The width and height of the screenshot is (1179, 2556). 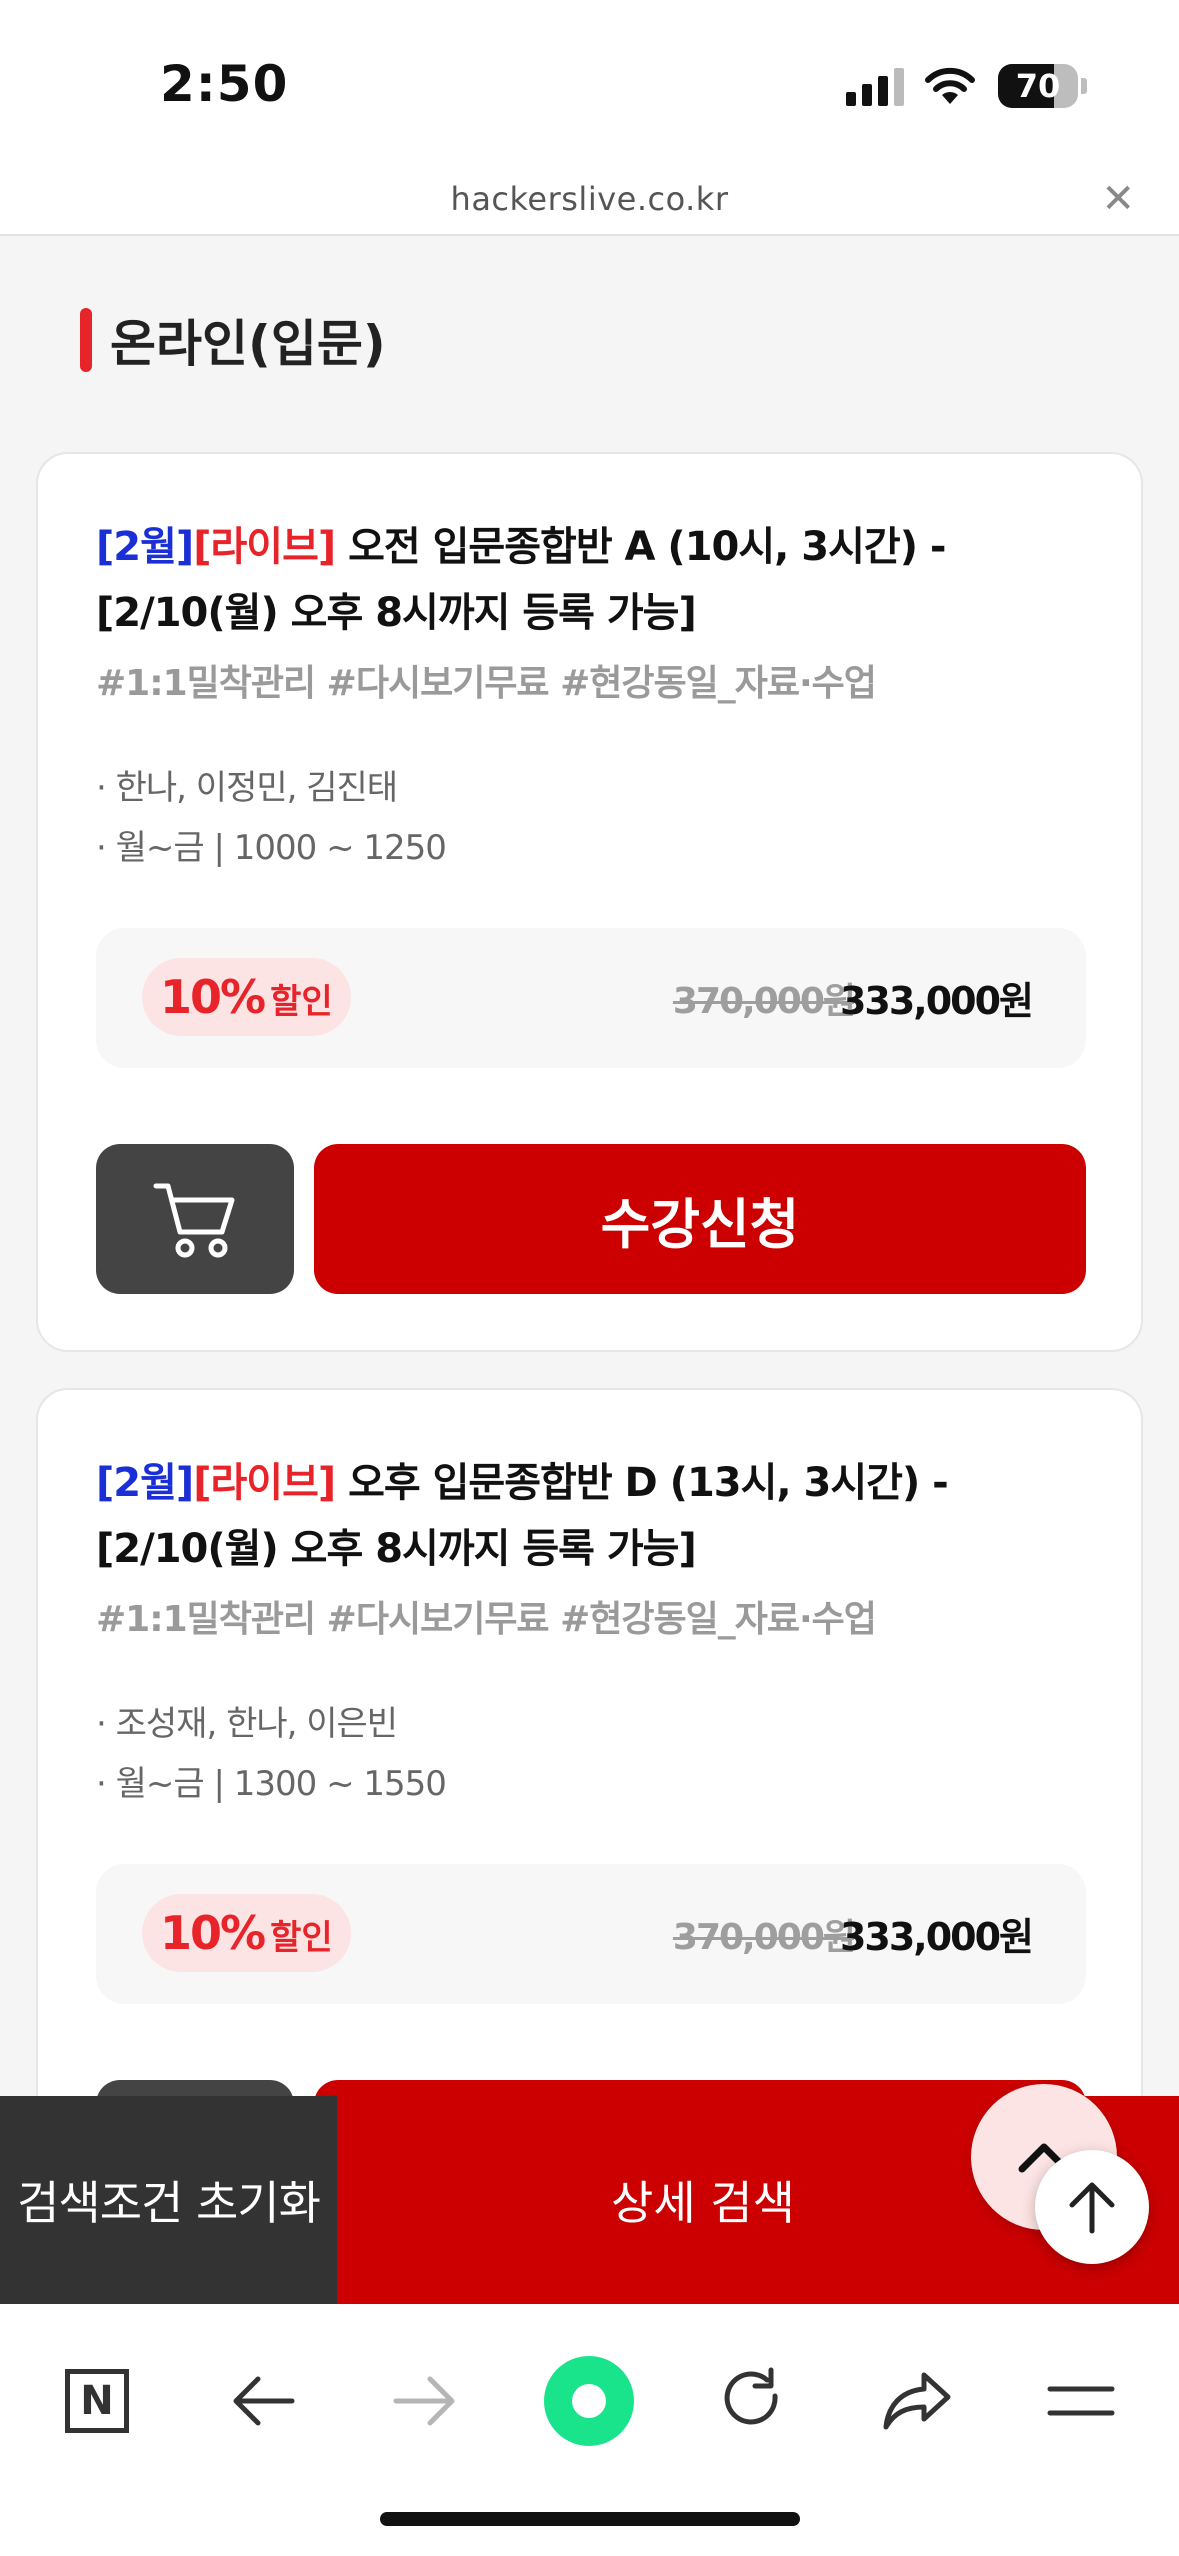 I want to click on naver-green-button, so click(x=589, y=2401).